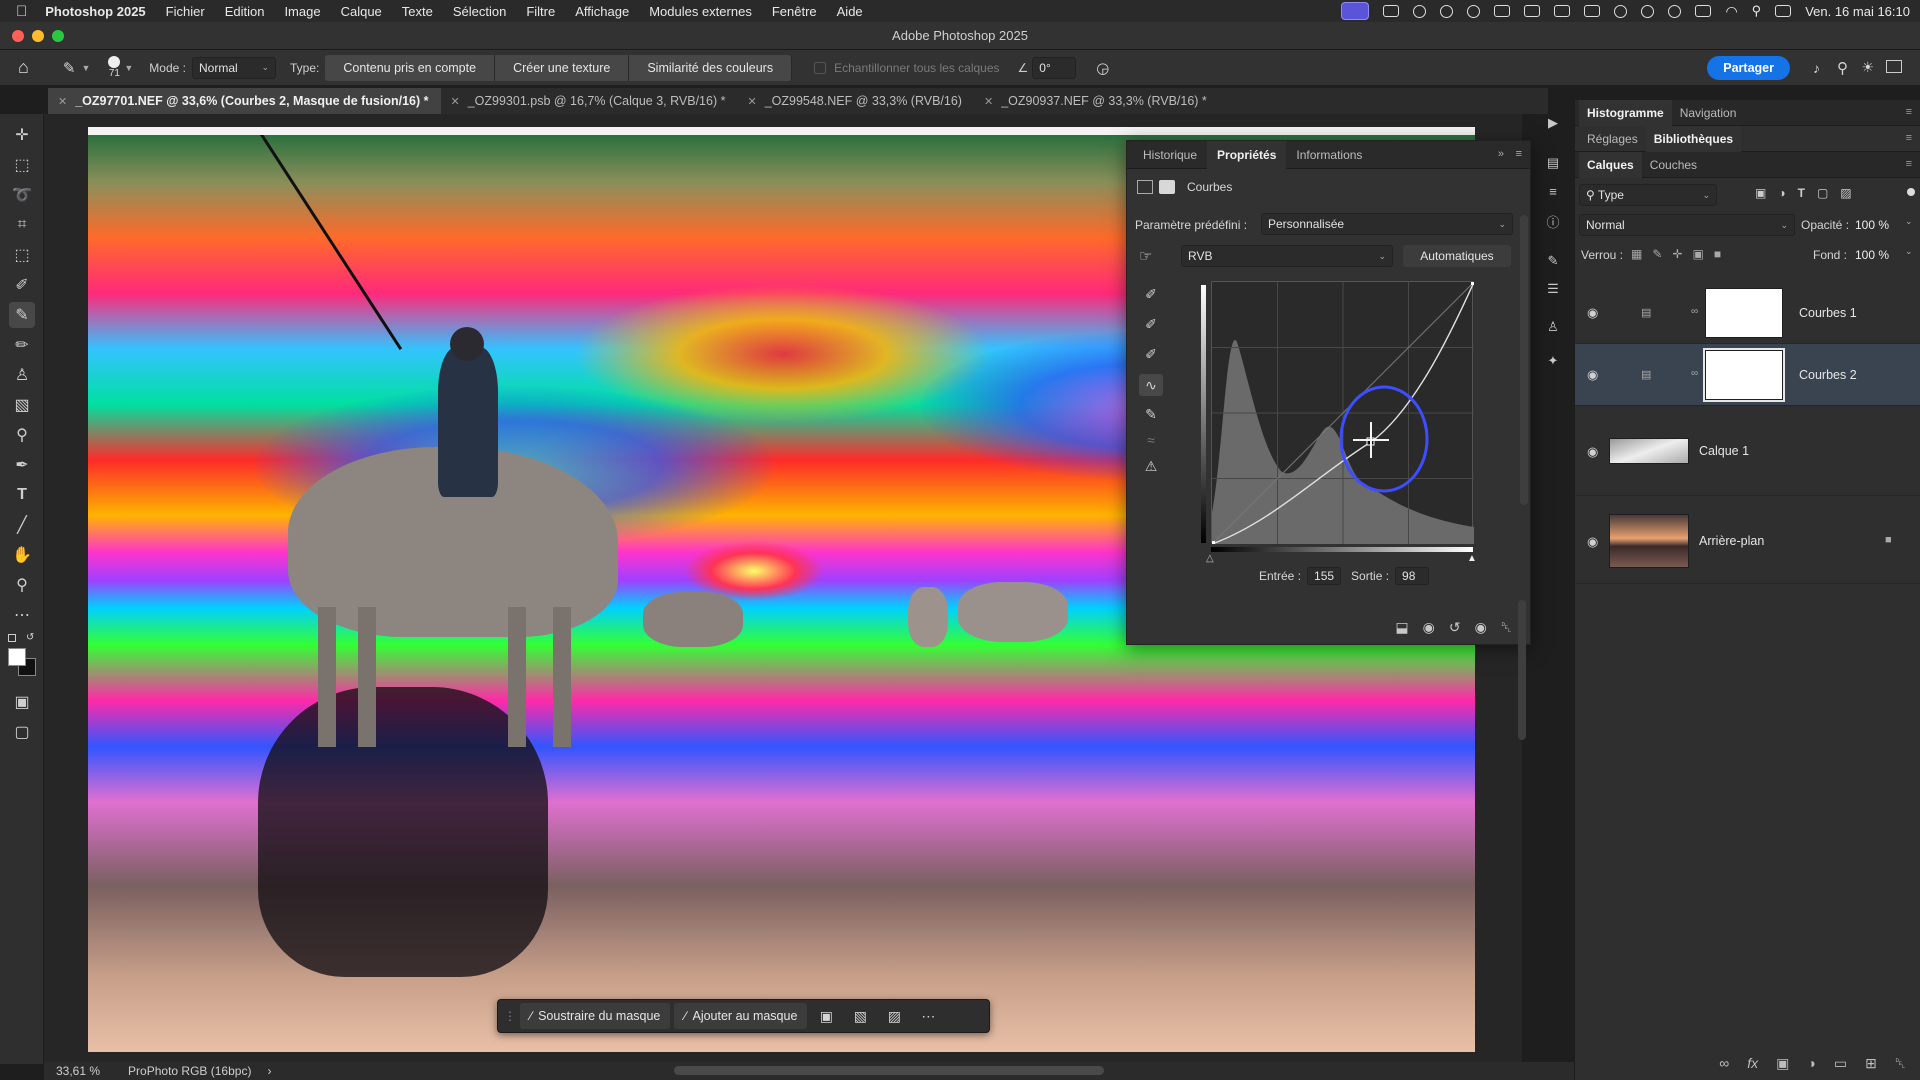 This screenshot has height=1080, width=1920. Describe the element at coordinates (1054, 67) in the screenshot. I see `angle-field: 0°` at that location.